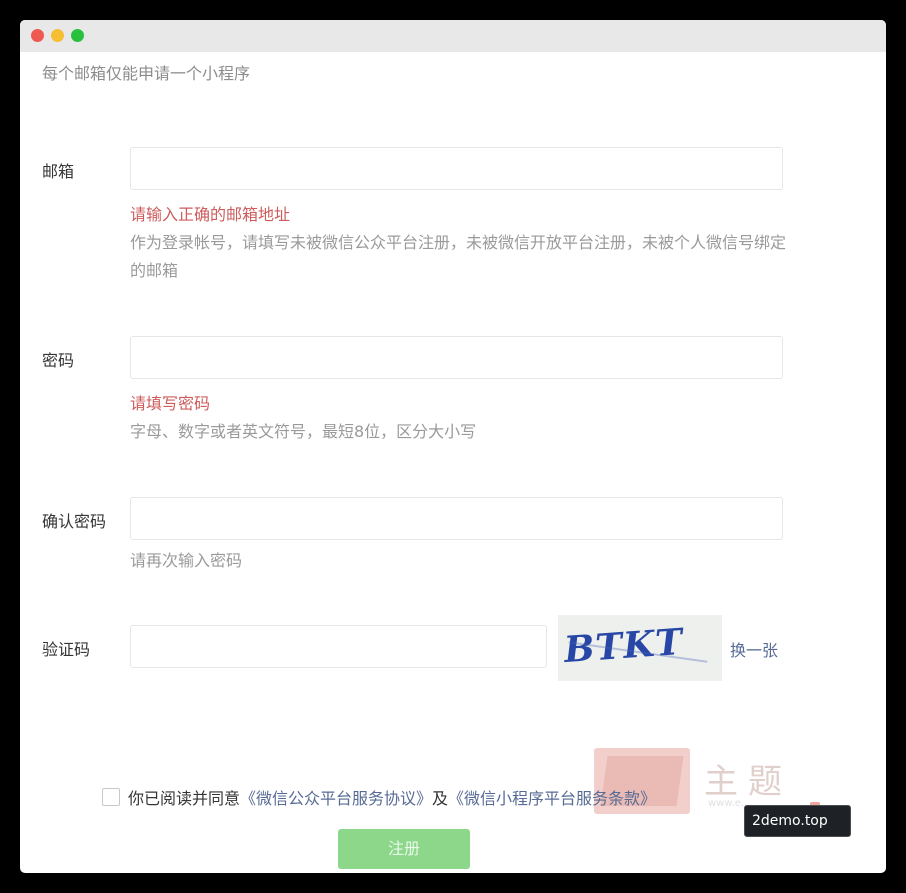 The width and height of the screenshot is (906, 893). What do you see at coordinates (57, 35) in the screenshot?
I see `minimize-window-icon` at bounding box center [57, 35].